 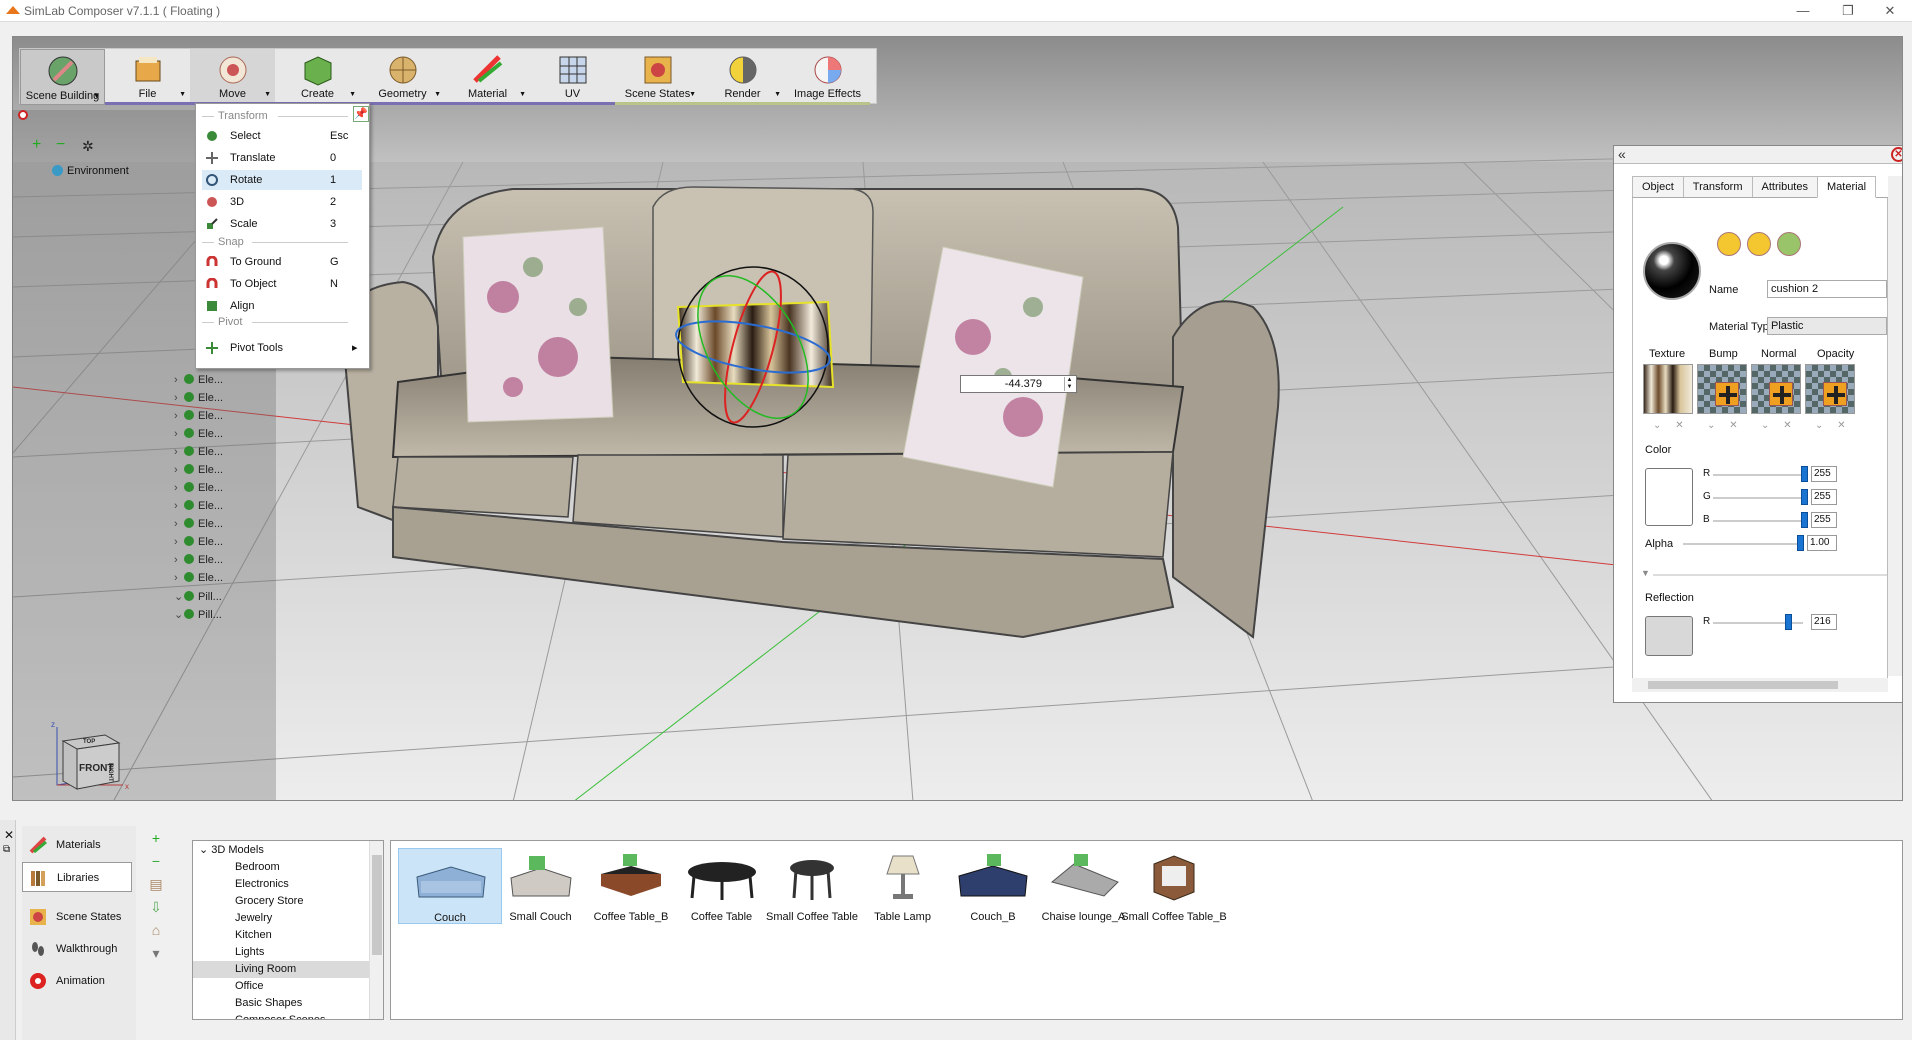 What do you see at coordinates (156, 933) in the screenshot?
I see `library-house-icon: ⌂` at bounding box center [156, 933].